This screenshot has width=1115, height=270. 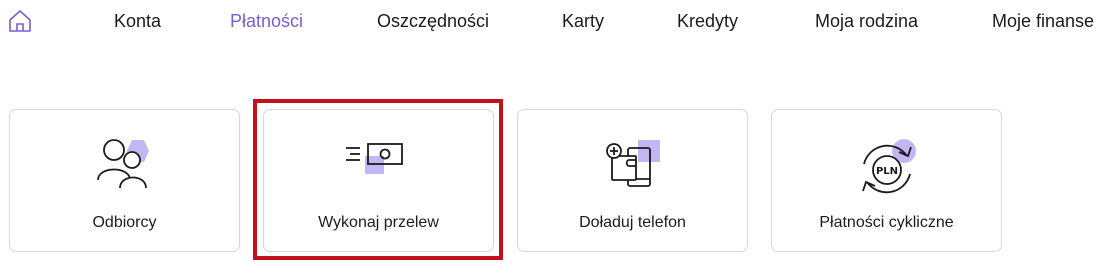 What do you see at coordinates (122, 164) in the screenshot?
I see `recipients-icon` at bounding box center [122, 164].